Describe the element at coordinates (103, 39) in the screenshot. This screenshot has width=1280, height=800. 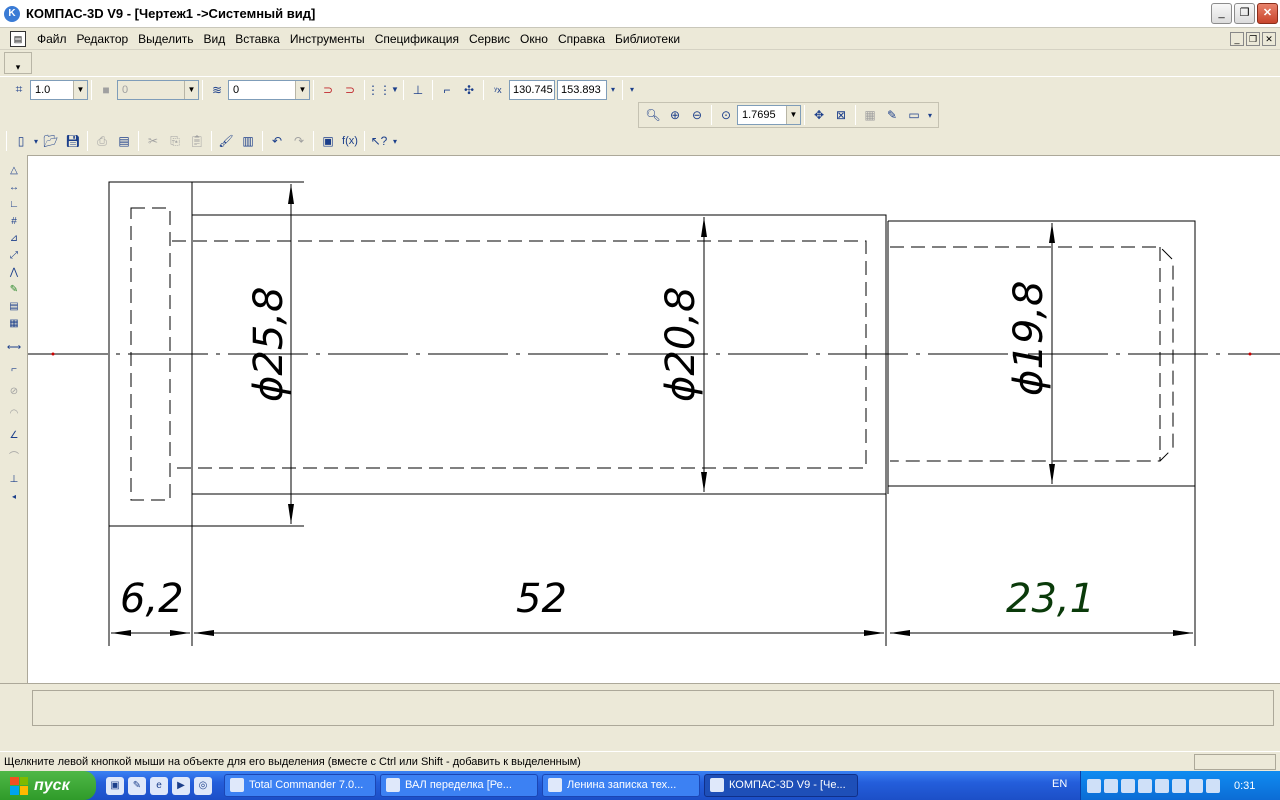
I see `menu-editor: Редактор` at that location.